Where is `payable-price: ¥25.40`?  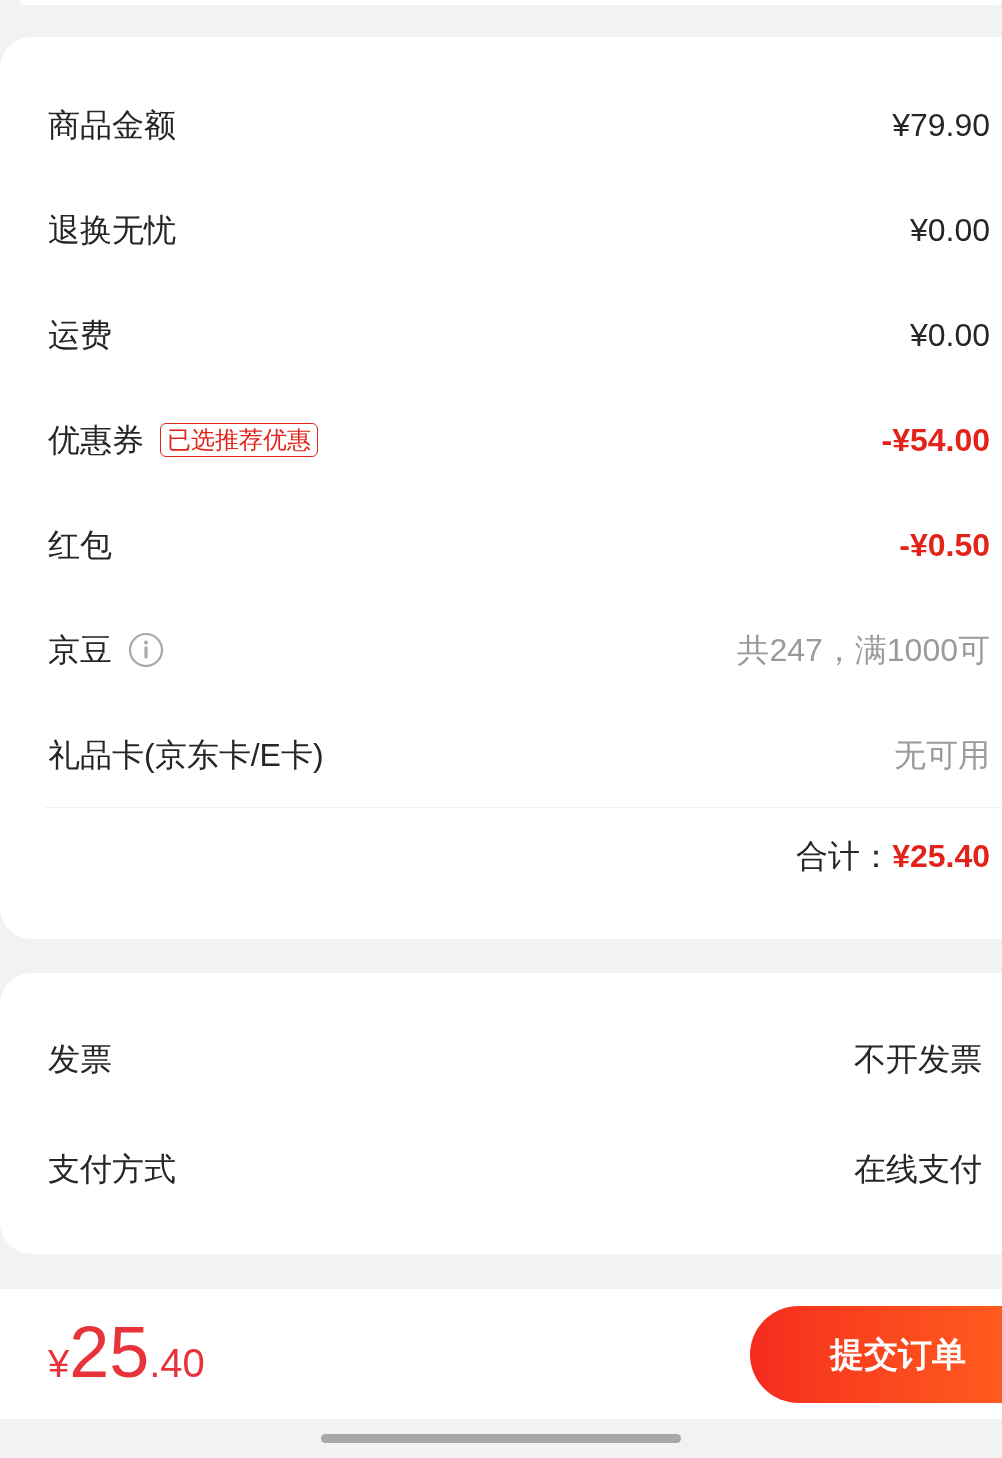
payable-price: ¥25.40 is located at coordinates (126, 1354).